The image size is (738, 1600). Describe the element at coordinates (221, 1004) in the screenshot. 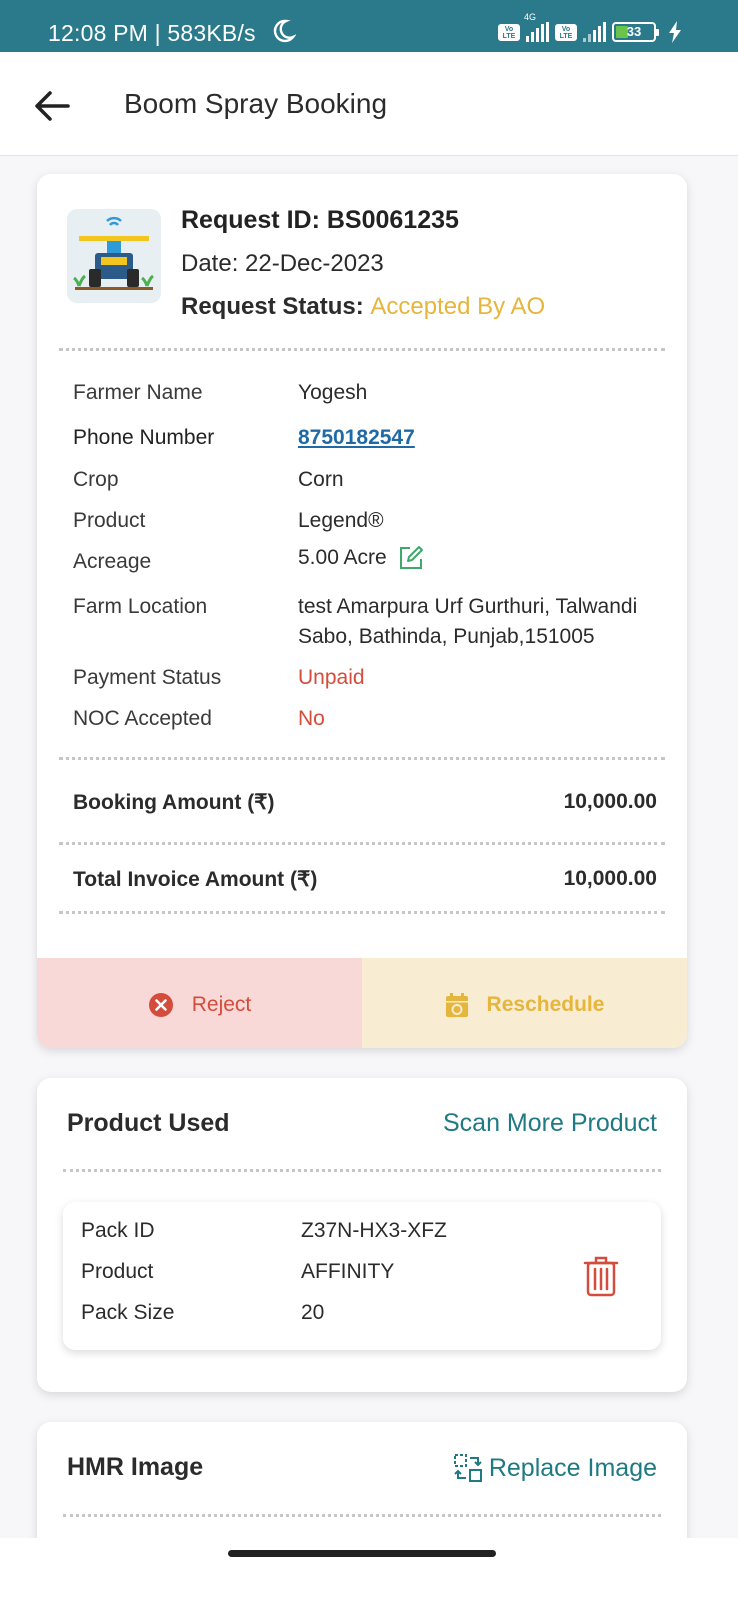

I see `reject-label: Reject` at that location.